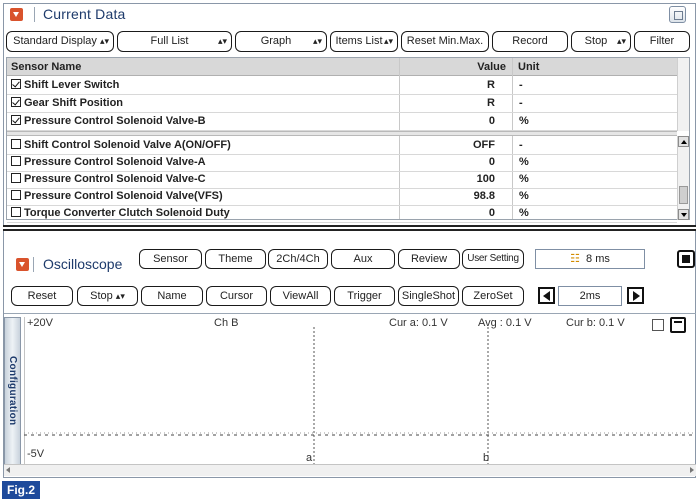 This screenshot has height=502, width=700. I want to click on table-row: Pressure Control Solenoid Valve-C 100%, so click(342, 180).